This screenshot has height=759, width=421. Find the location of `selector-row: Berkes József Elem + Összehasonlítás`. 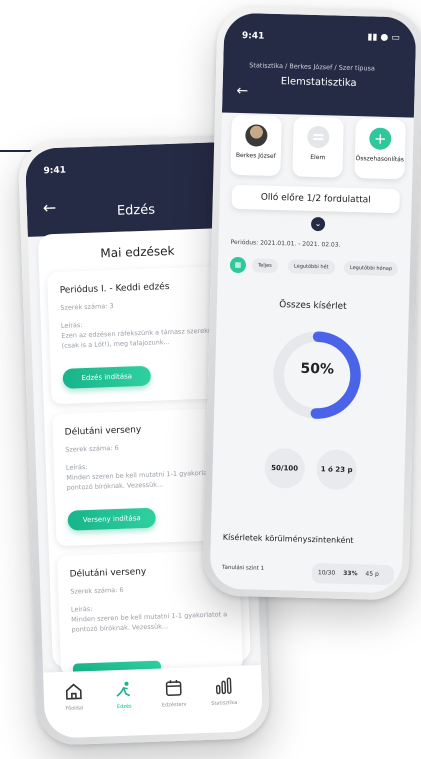

selector-row: Berkes József Elem + Összehasonlítás is located at coordinates (318, 147).